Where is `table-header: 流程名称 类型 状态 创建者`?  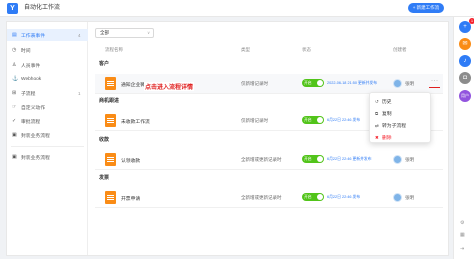
table-header: 流程名称 类型 状态 创建者 is located at coordinates (270, 51).